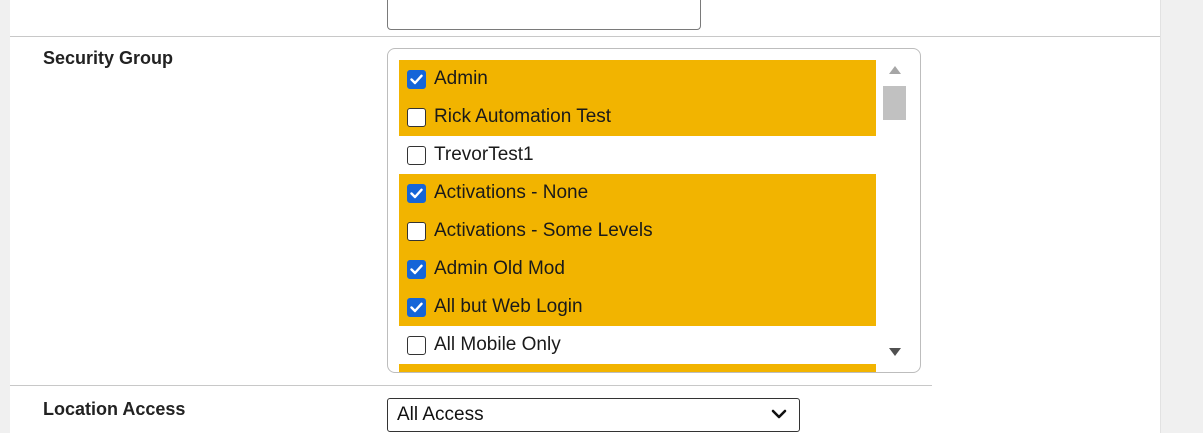  I want to click on security-group-option: Admin Old Mod, so click(637, 269).